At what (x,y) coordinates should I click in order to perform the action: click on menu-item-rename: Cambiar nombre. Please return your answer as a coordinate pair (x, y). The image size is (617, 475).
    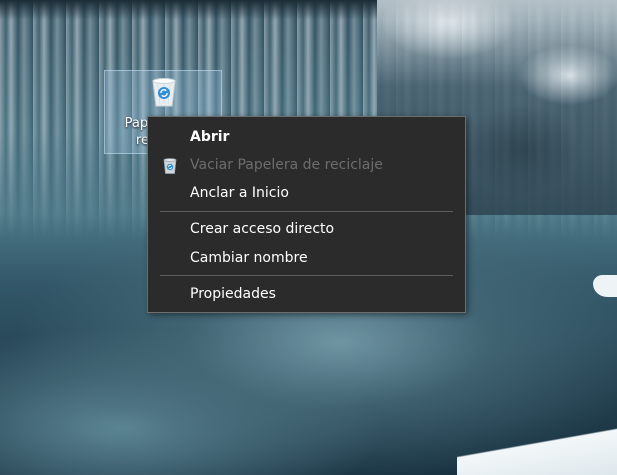
    Looking at the image, I should click on (306, 258).